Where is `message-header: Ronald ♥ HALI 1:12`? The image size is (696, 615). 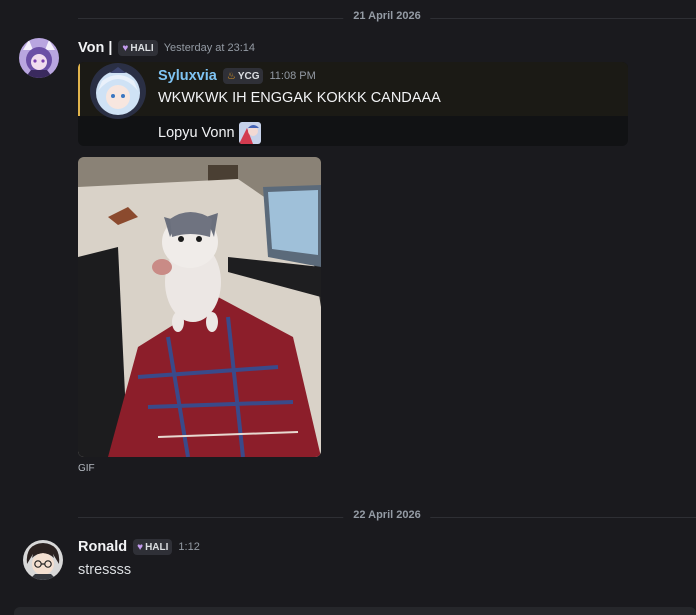
message-header: Ronald ♥ HALI 1:12 is located at coordinates (139, 547).